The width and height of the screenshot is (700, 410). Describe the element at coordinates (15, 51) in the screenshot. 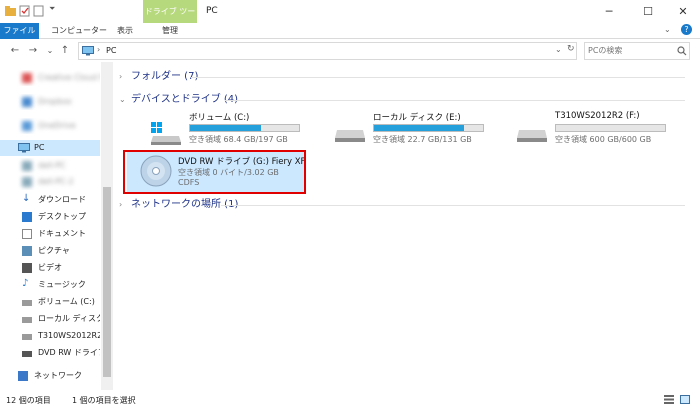

I see `back-button: ←` at that location.